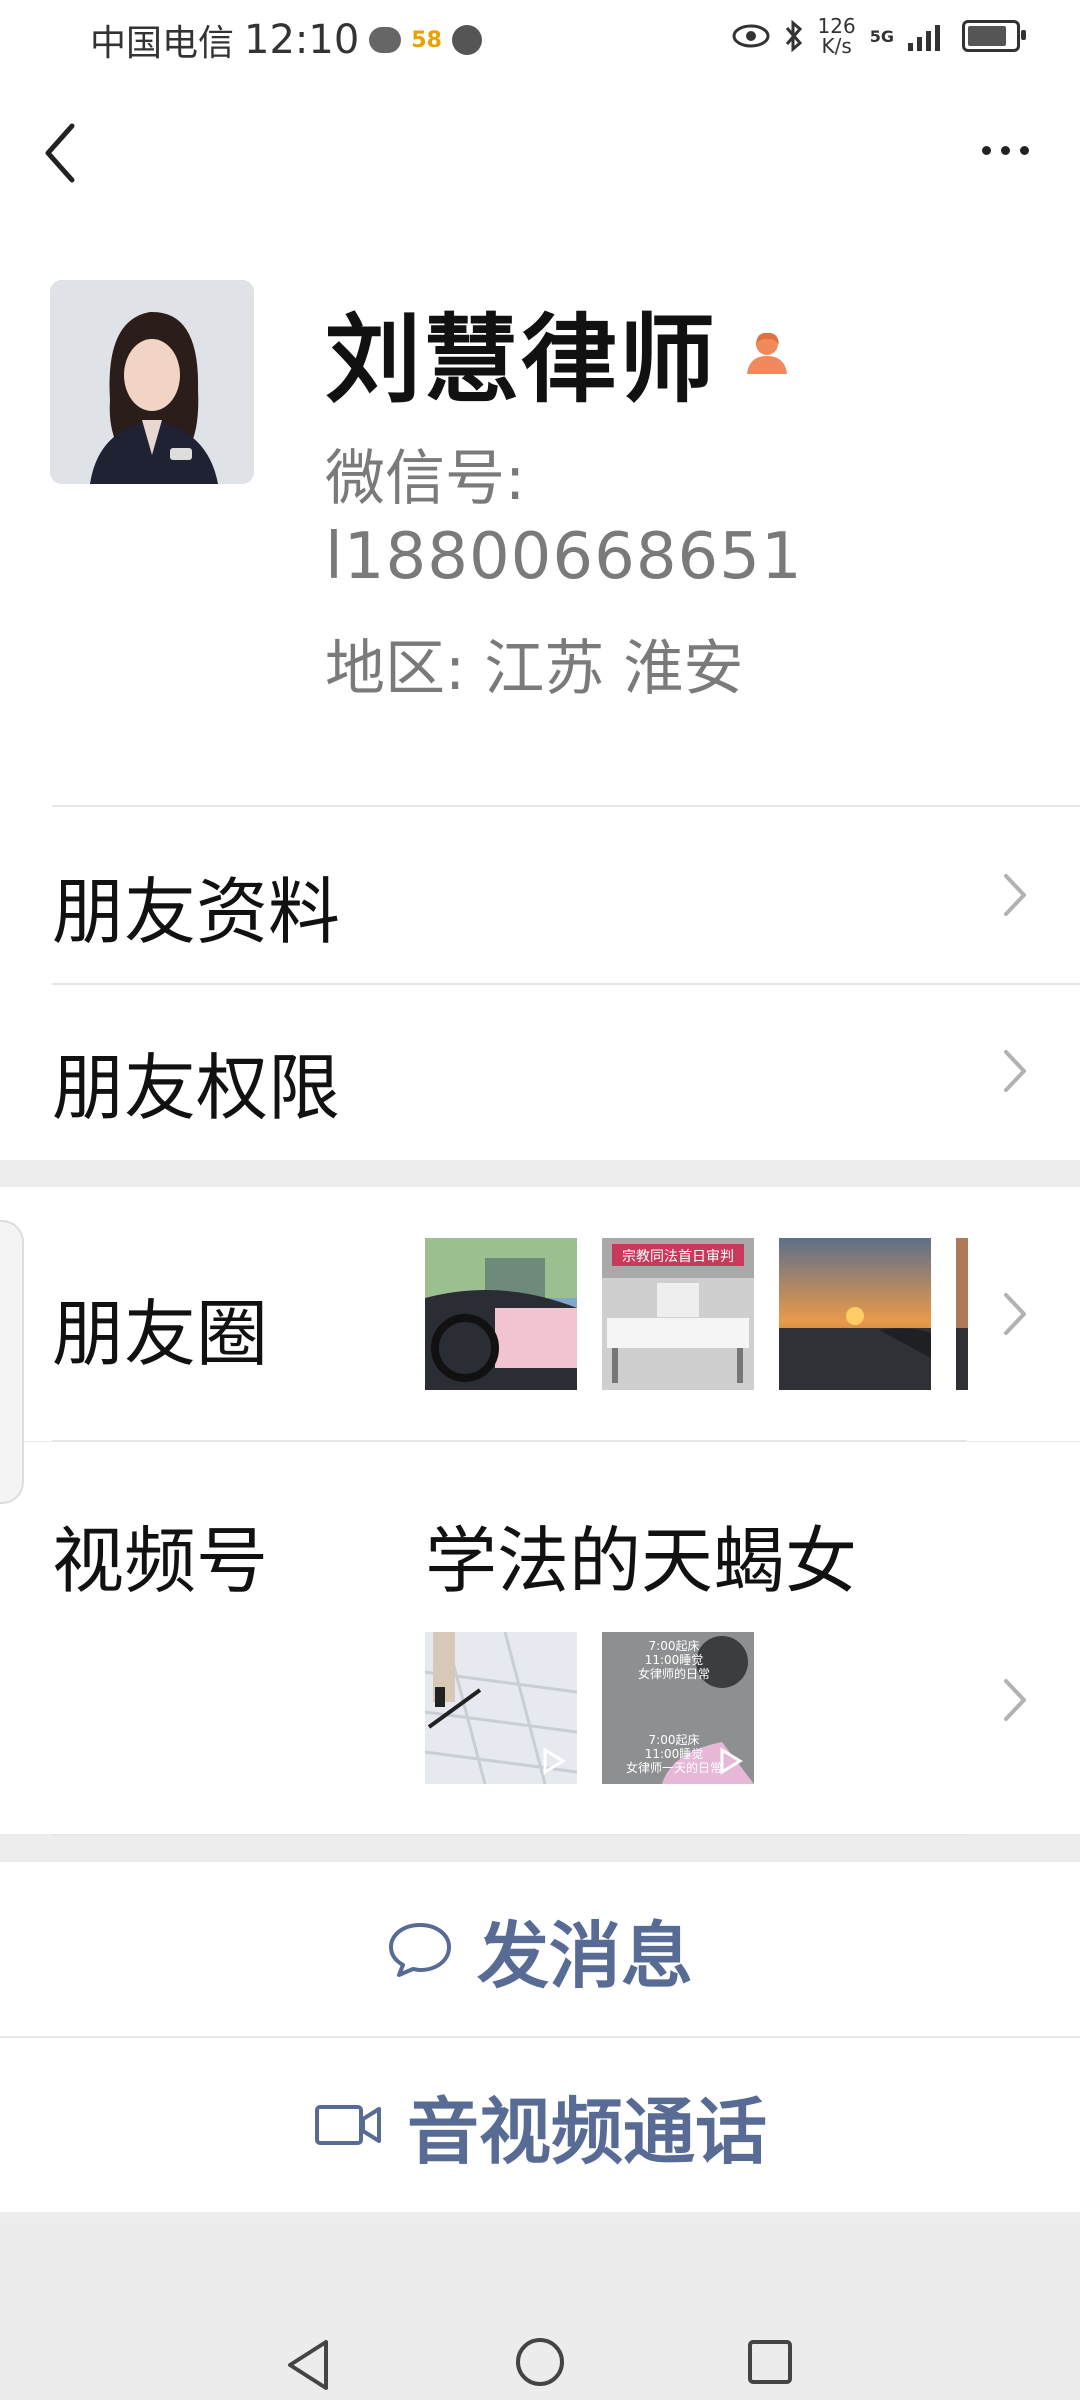 Image resolution: width=1080 pixels, height=2400 pixels. Describe the element at coordinates (385, 40) in the screenshot. I see `wechat-icon` at that location.